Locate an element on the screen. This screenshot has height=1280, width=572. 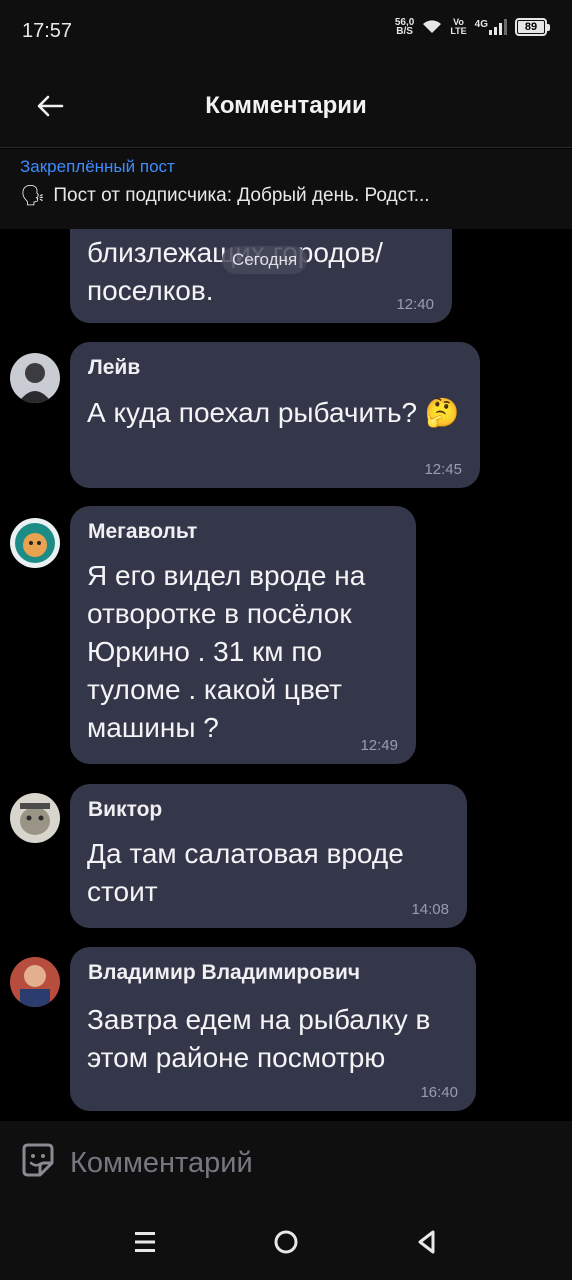
comment-author: Виктор is located at coordinates (125, 809).